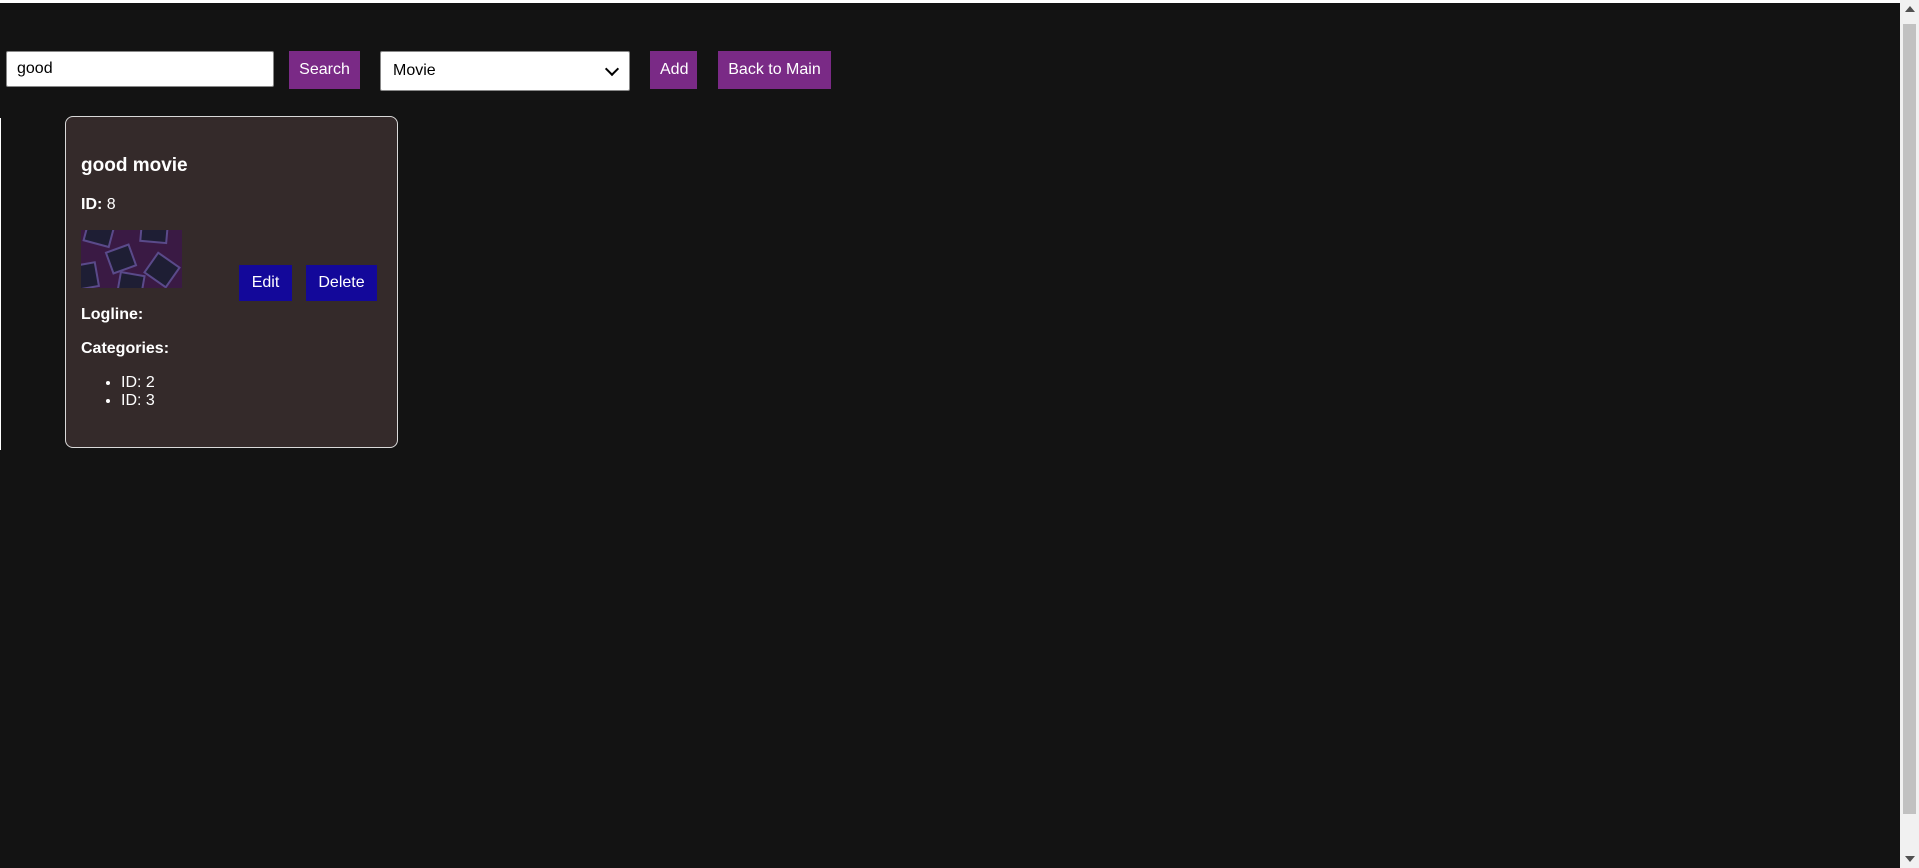 The image size is (1919, 868). I want to click on category-item: ID: 3, so click(138, 401).